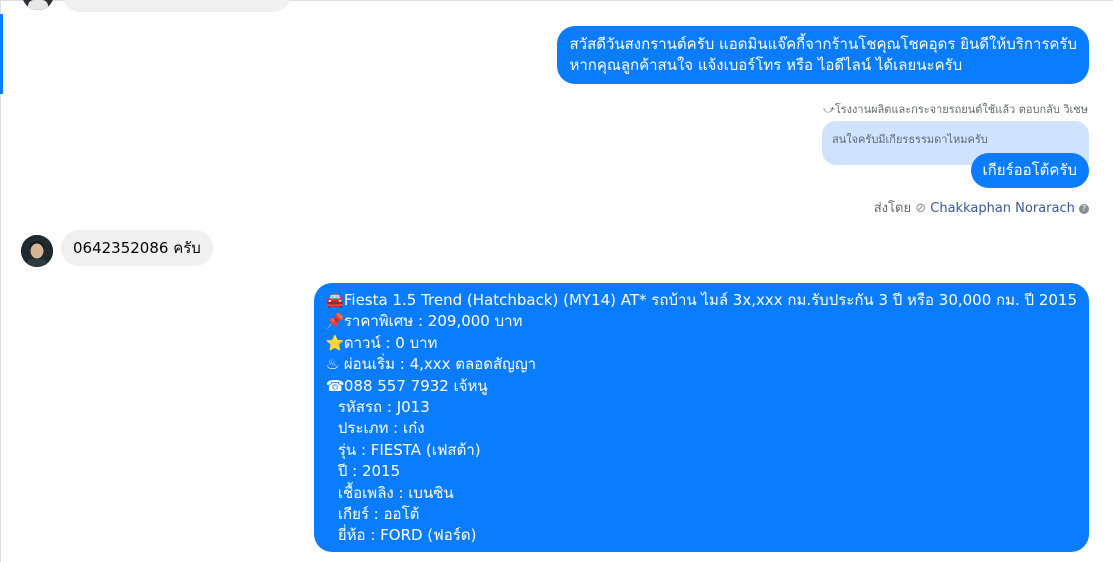 This screenshot has width=1113, height=562. What do you see at coordinates (701, 321) in the screenshot?
I see `listing-line: 📌ราคาพิเศษ : 209,000 บาท` at bounding box center [701, 321].